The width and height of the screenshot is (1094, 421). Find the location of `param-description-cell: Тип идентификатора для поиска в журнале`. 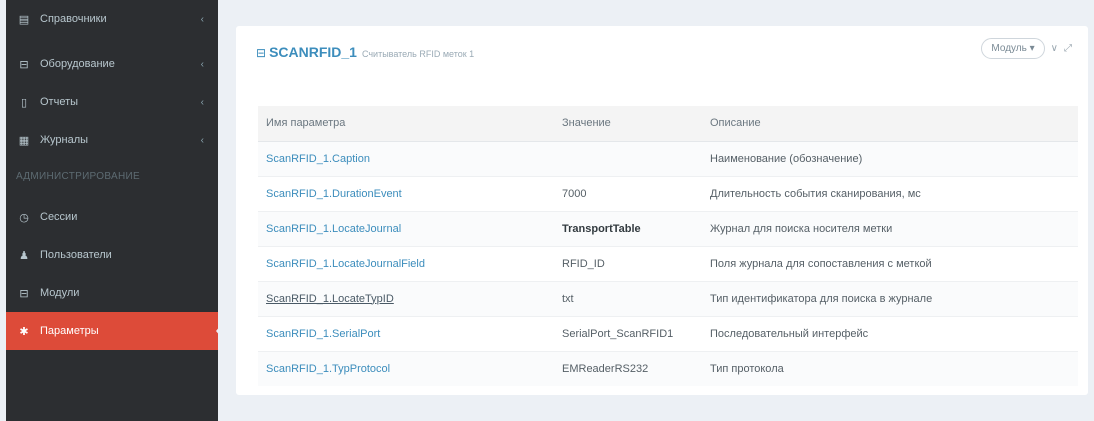

param-description-cell: Тип идентификатора для поиска в журнале is located at coordinates (890, 298).